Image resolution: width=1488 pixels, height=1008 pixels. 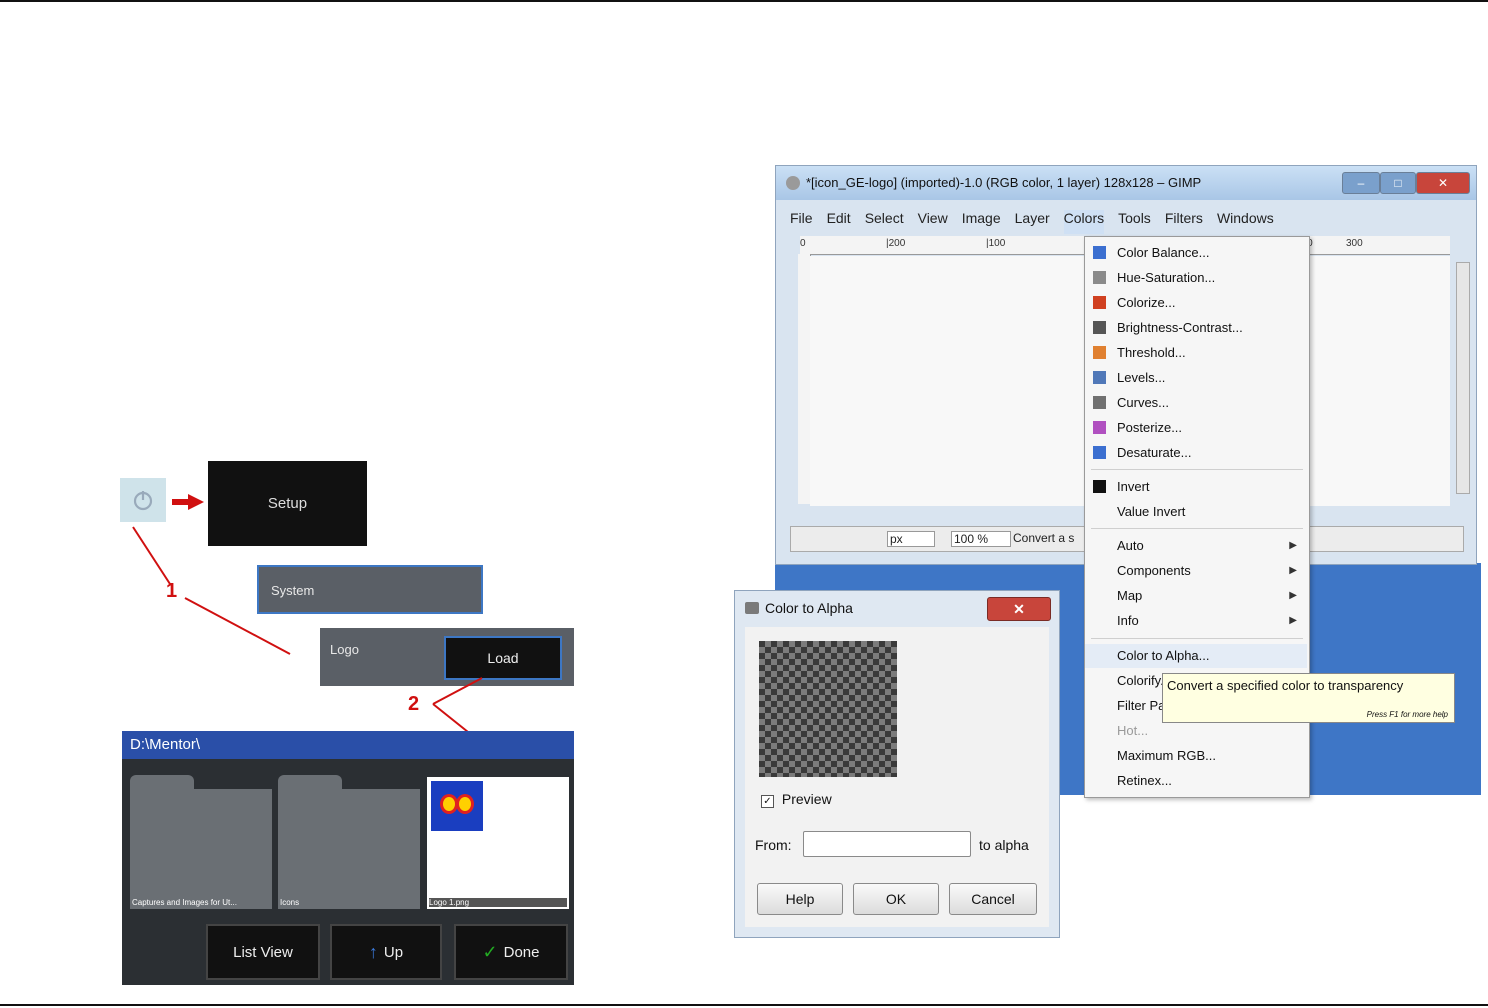 I want to click on status-message: Convert a s, so click(x=1044, y=538).